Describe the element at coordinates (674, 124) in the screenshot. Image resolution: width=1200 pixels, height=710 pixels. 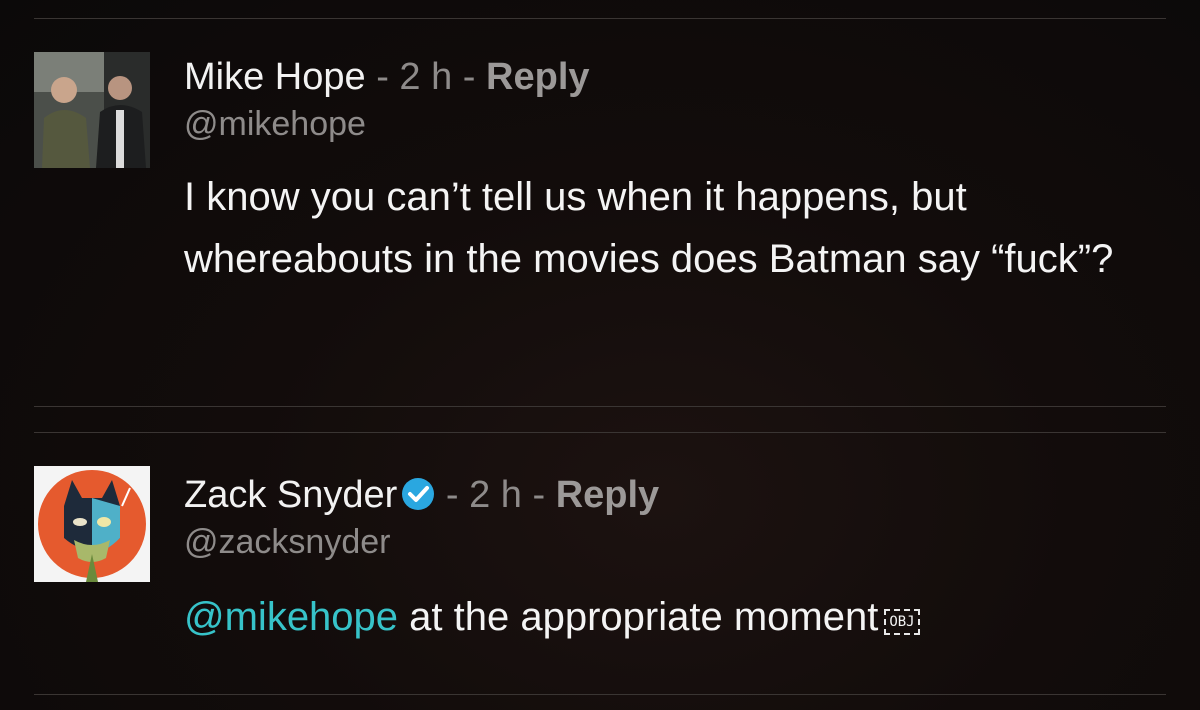
I see `author-handle: @mikehope` at that location.